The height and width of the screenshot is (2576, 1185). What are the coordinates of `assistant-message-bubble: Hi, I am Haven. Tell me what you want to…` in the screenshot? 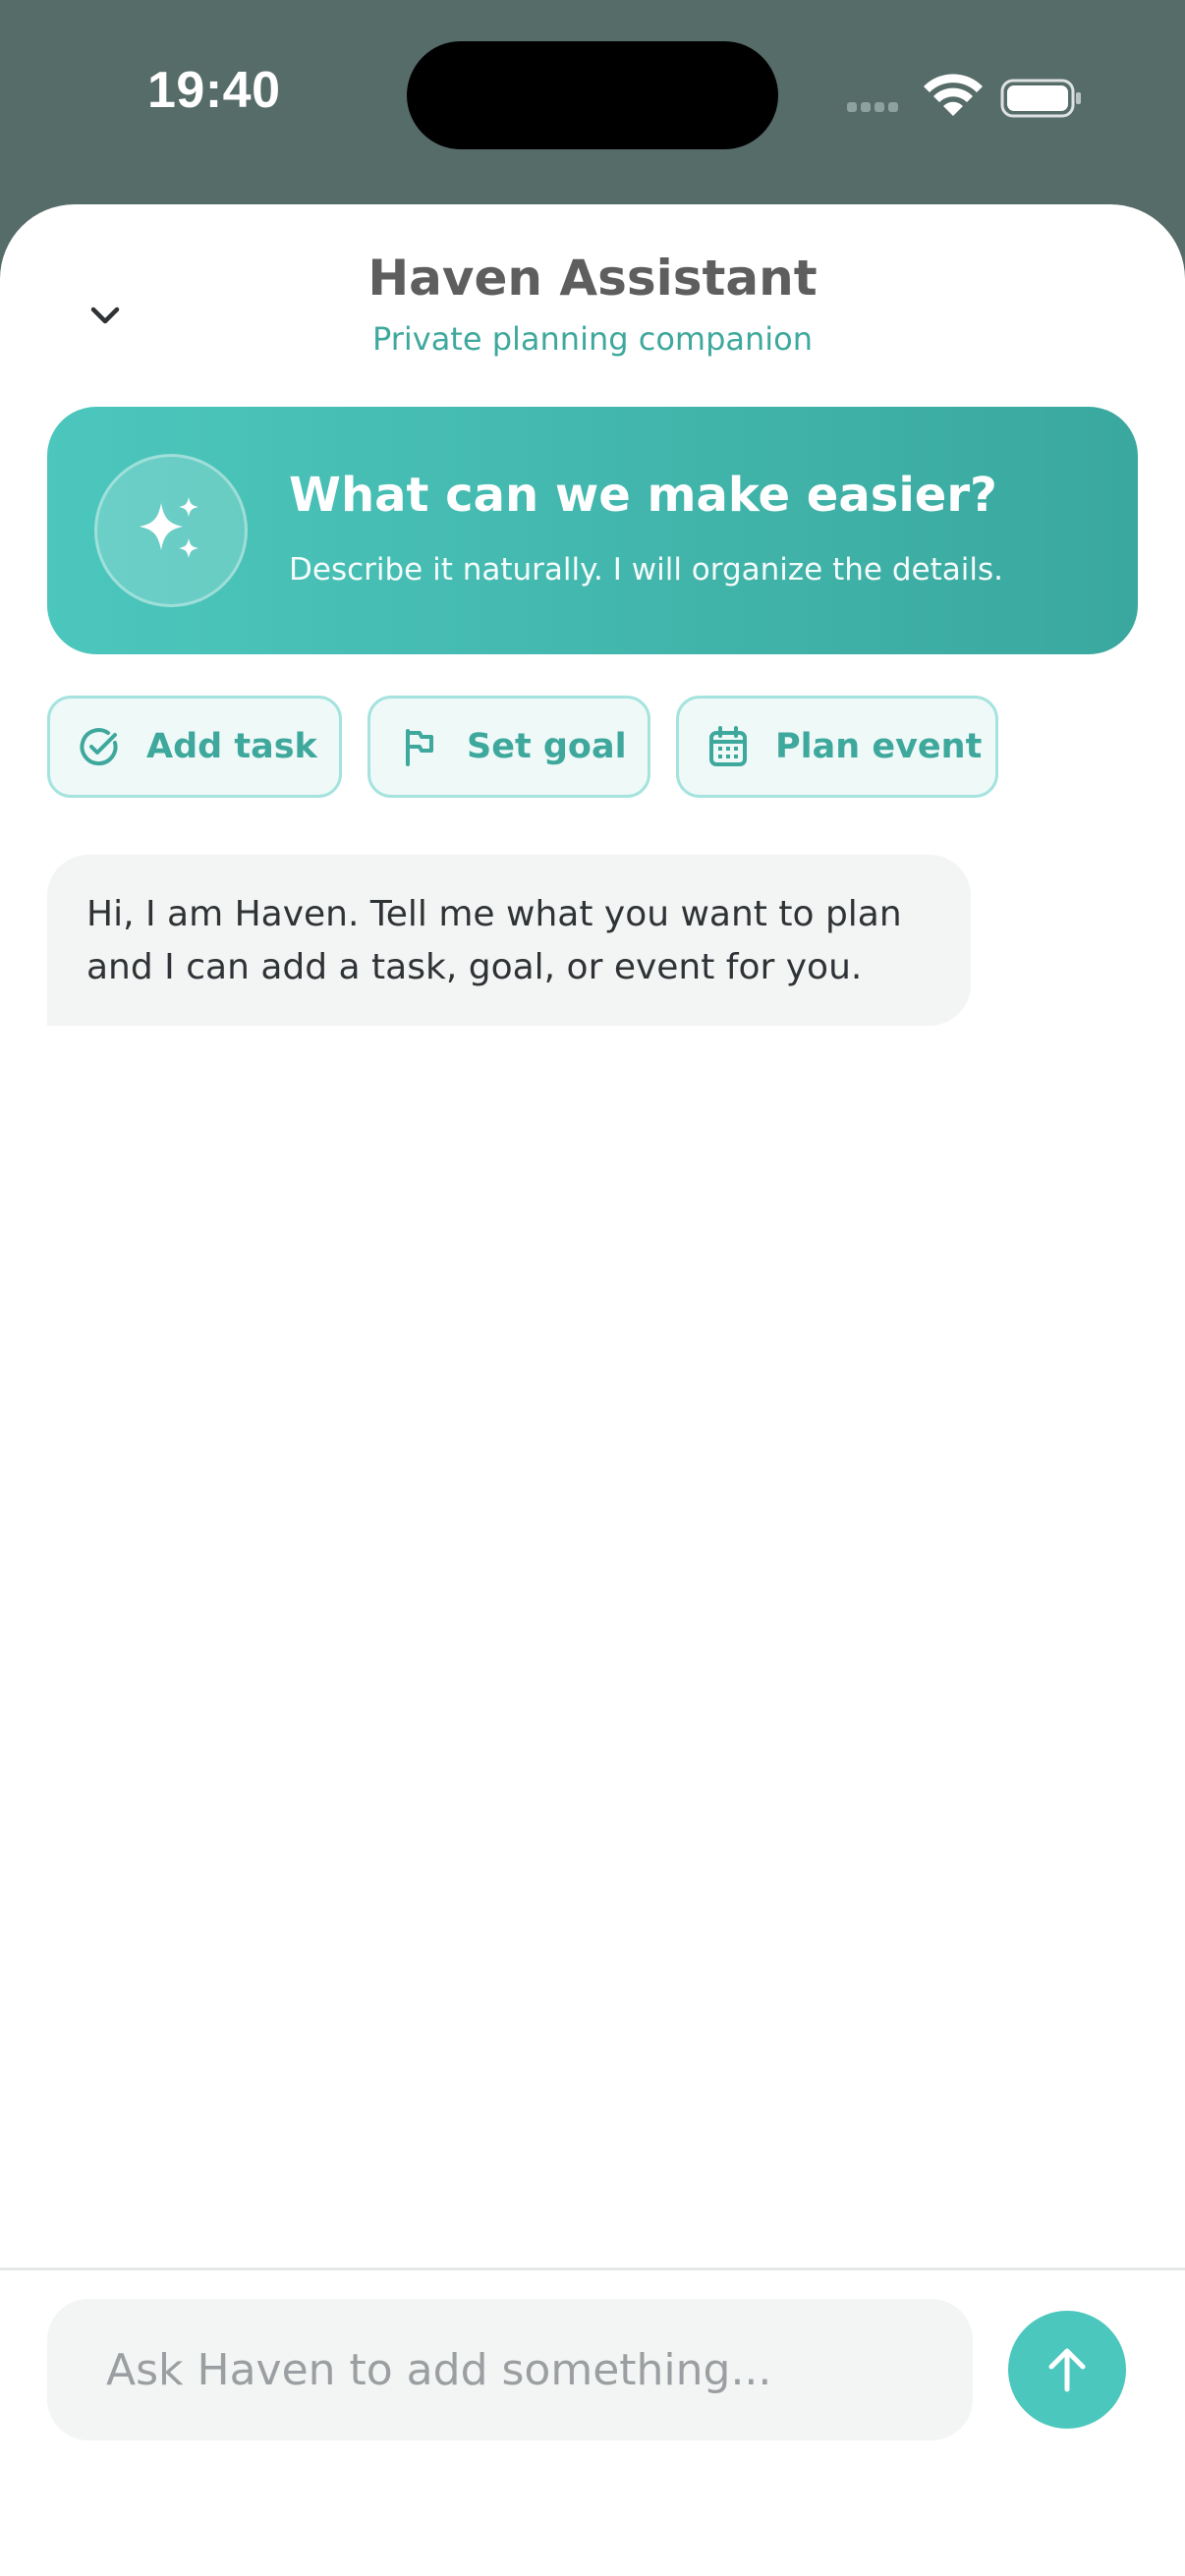 It's located at (509, 940).